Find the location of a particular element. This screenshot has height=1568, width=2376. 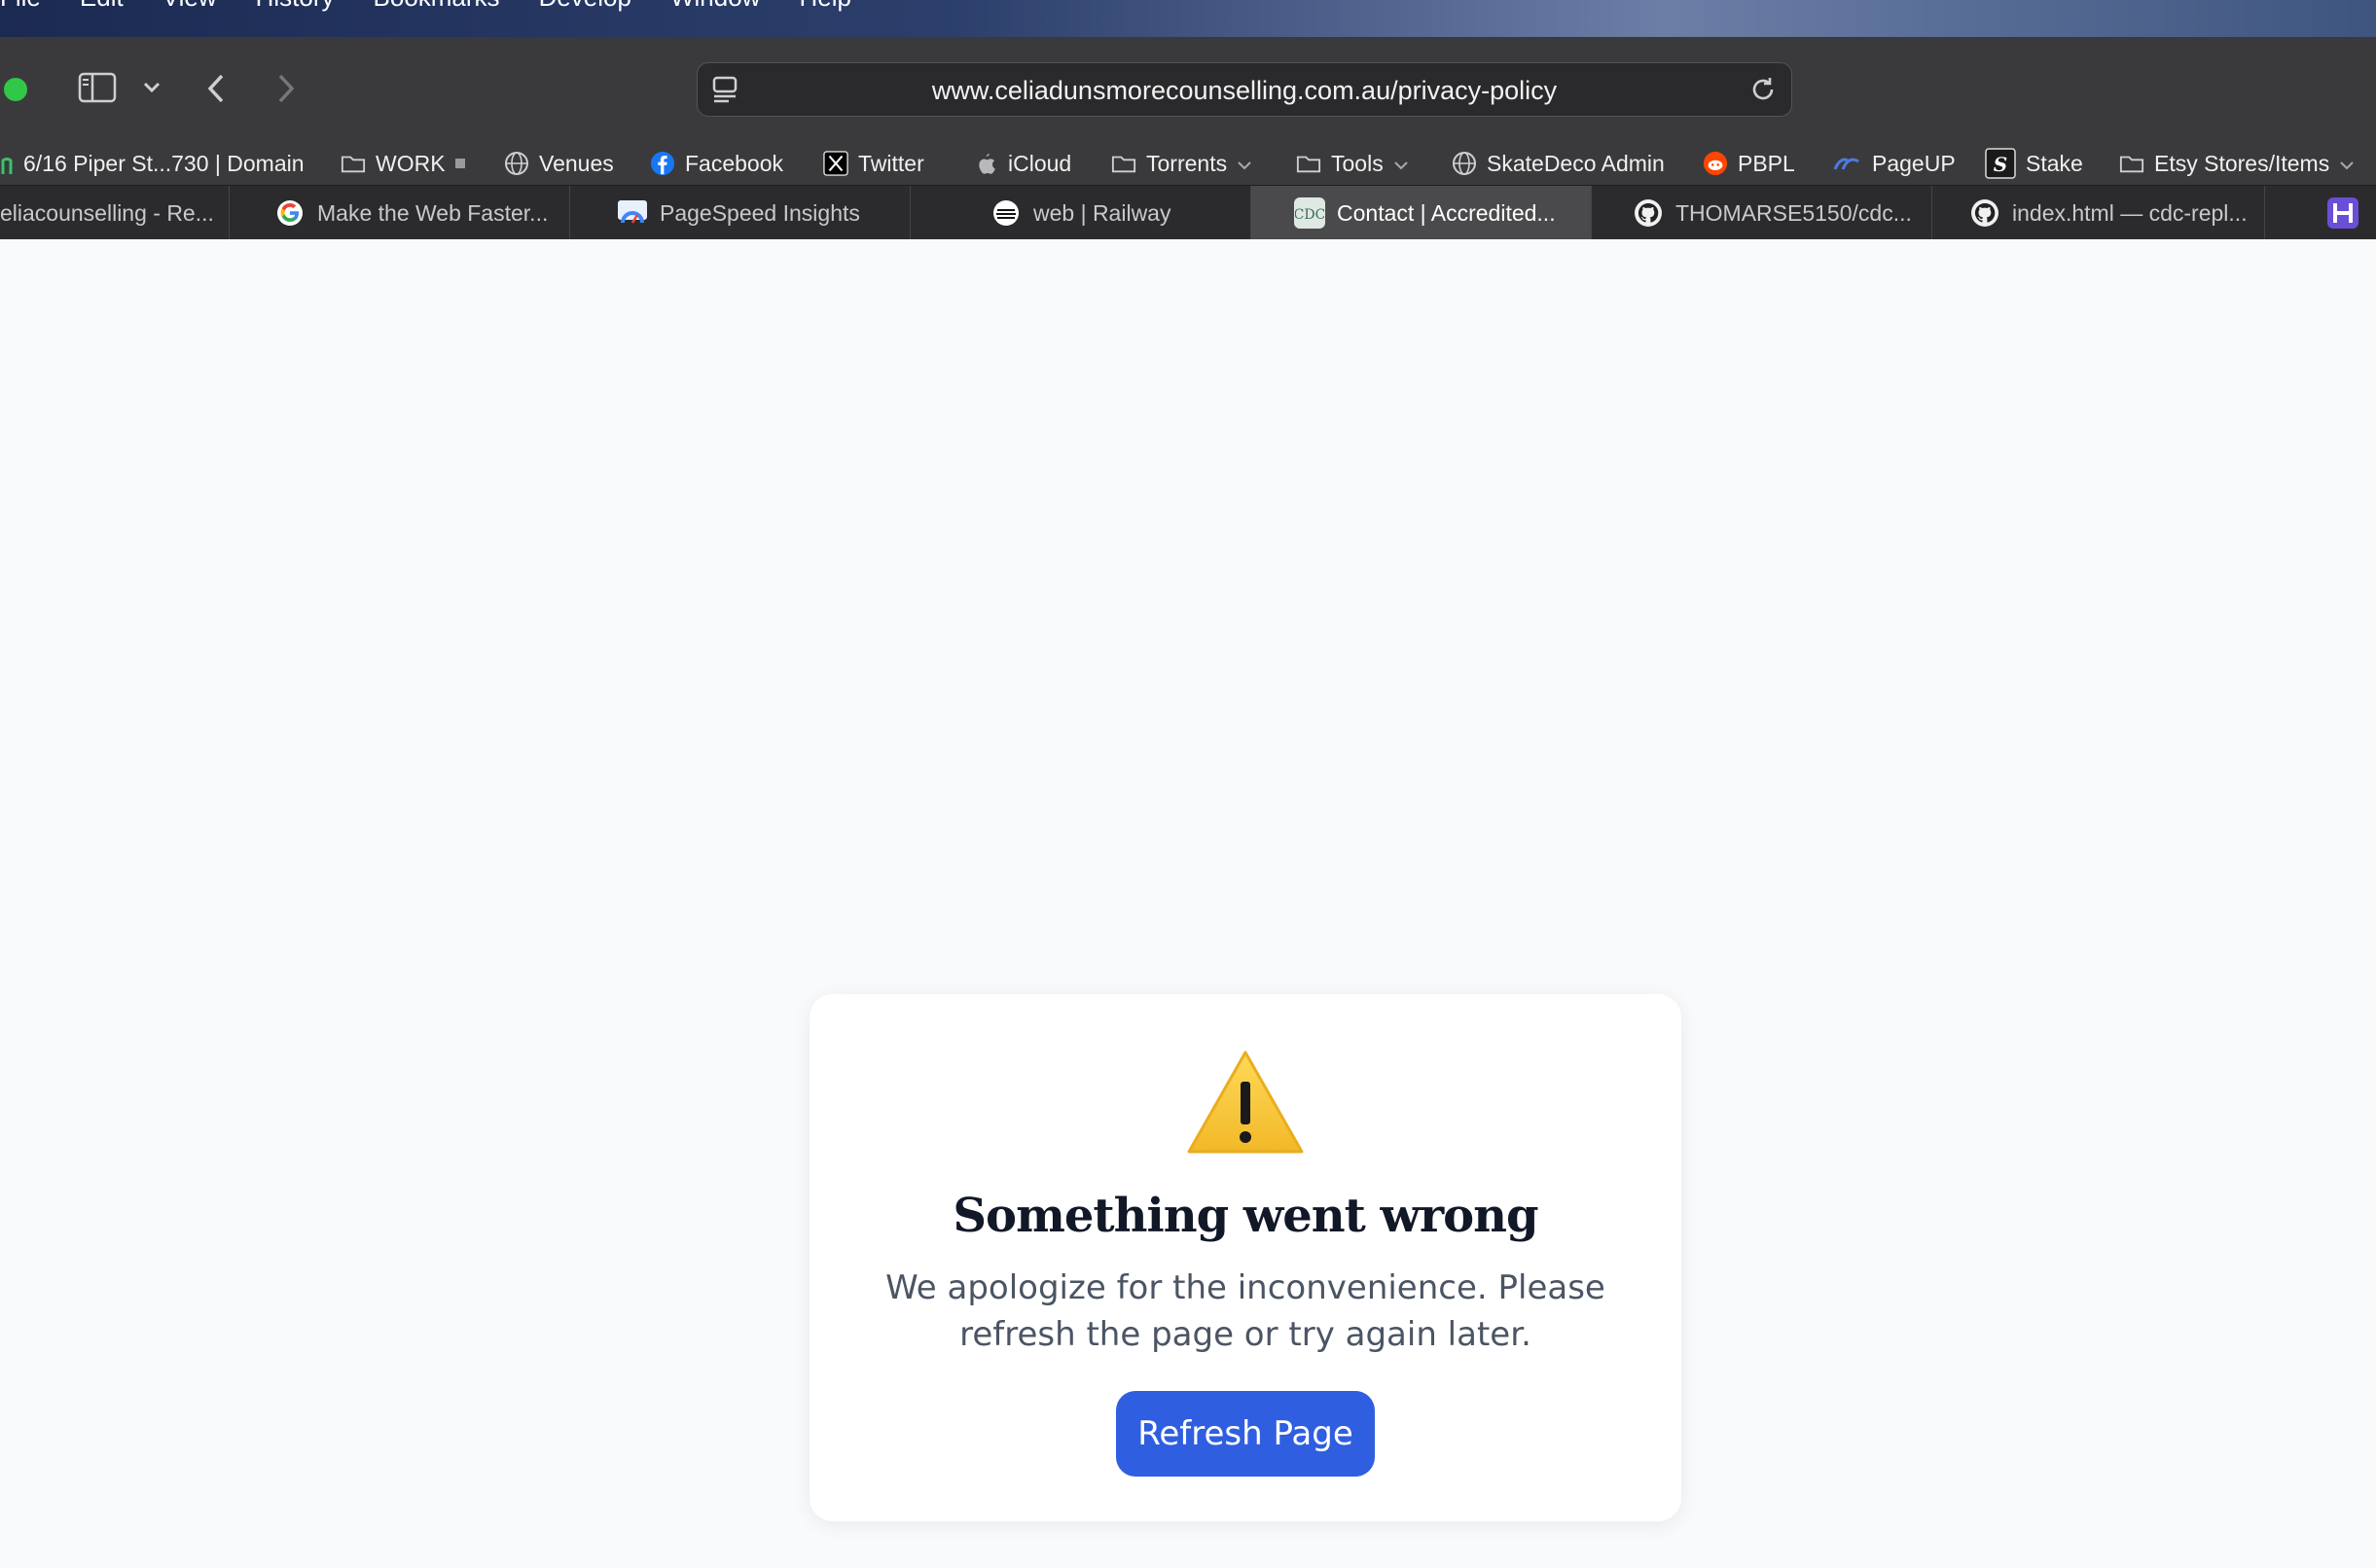

app-icon is located at coordinates (2342, 213).